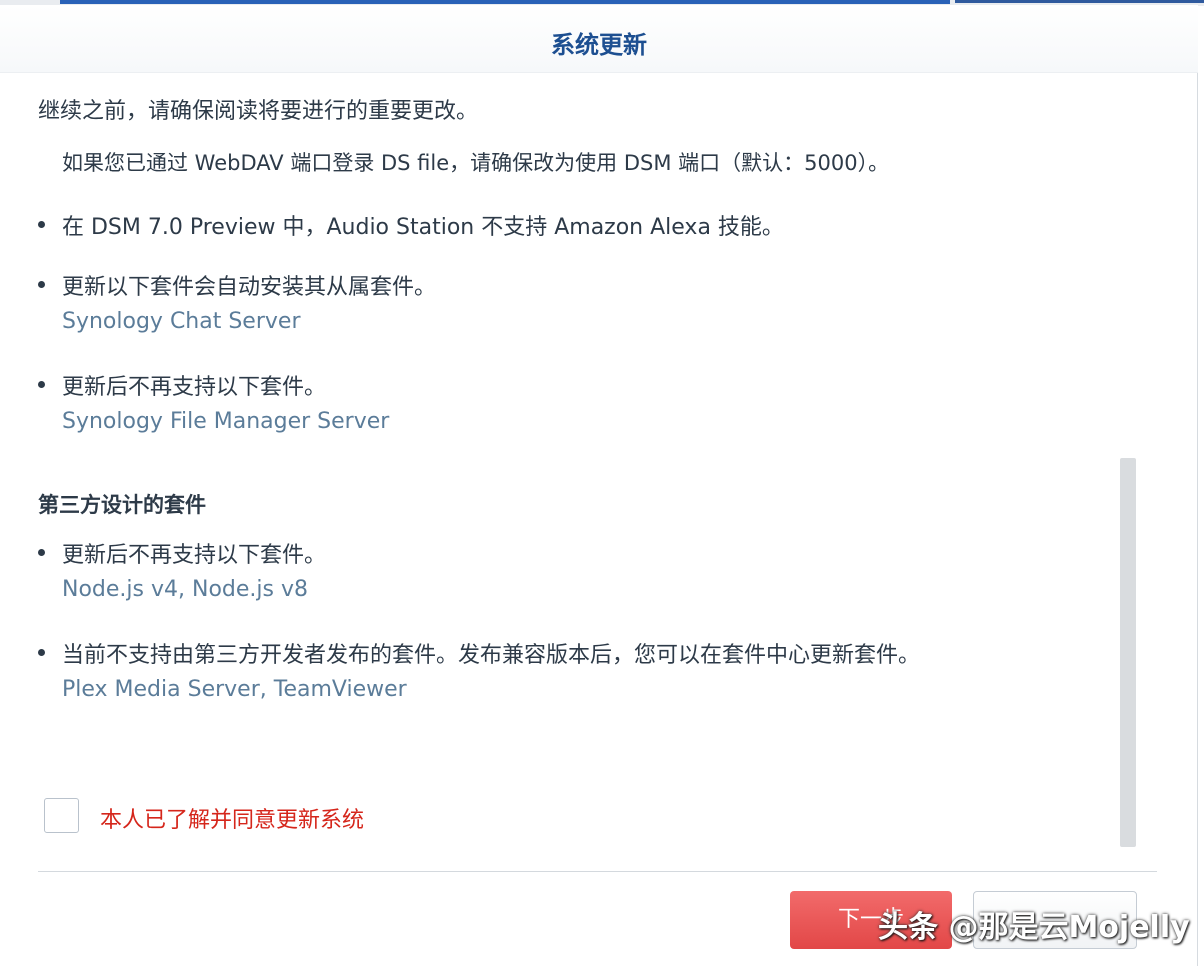 The width and height of the screenshot is (1204, 966). Describe the element at coordinates (122, 505) in the screenshot. I see `third-party-heading: 第三方设计的套件` at that location.